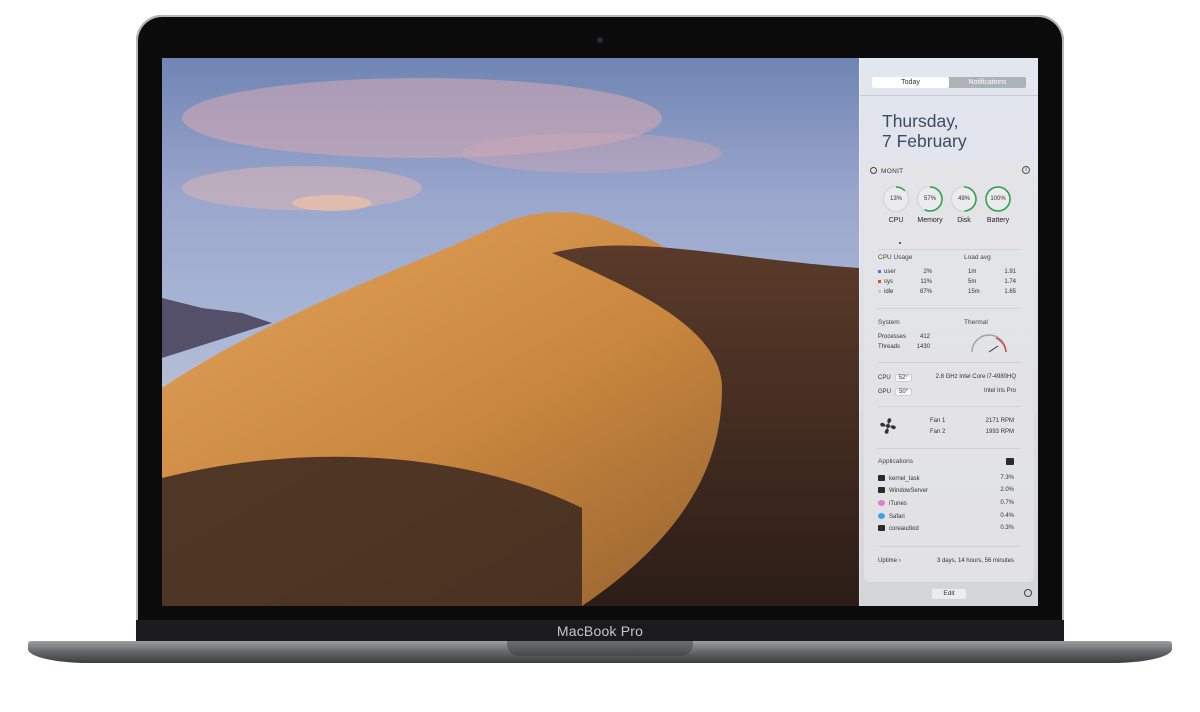 The image size is (1200, 712). Describe the element at coordinates (600, 631) in the screenshot. I see `brand-label: MacBook Pro` at that location.